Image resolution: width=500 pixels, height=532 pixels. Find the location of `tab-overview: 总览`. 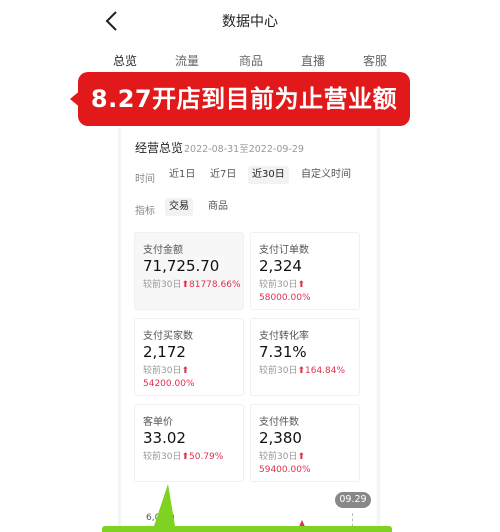

tab-overview: 总览 is located at coordinates (125, 60).